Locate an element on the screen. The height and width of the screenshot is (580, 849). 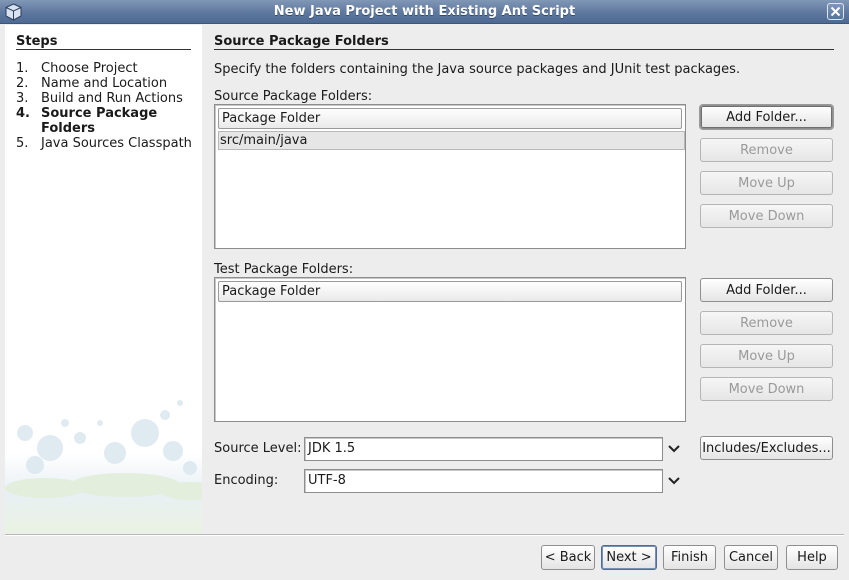
button-label: Cancel is located at coordinates (751, 557).